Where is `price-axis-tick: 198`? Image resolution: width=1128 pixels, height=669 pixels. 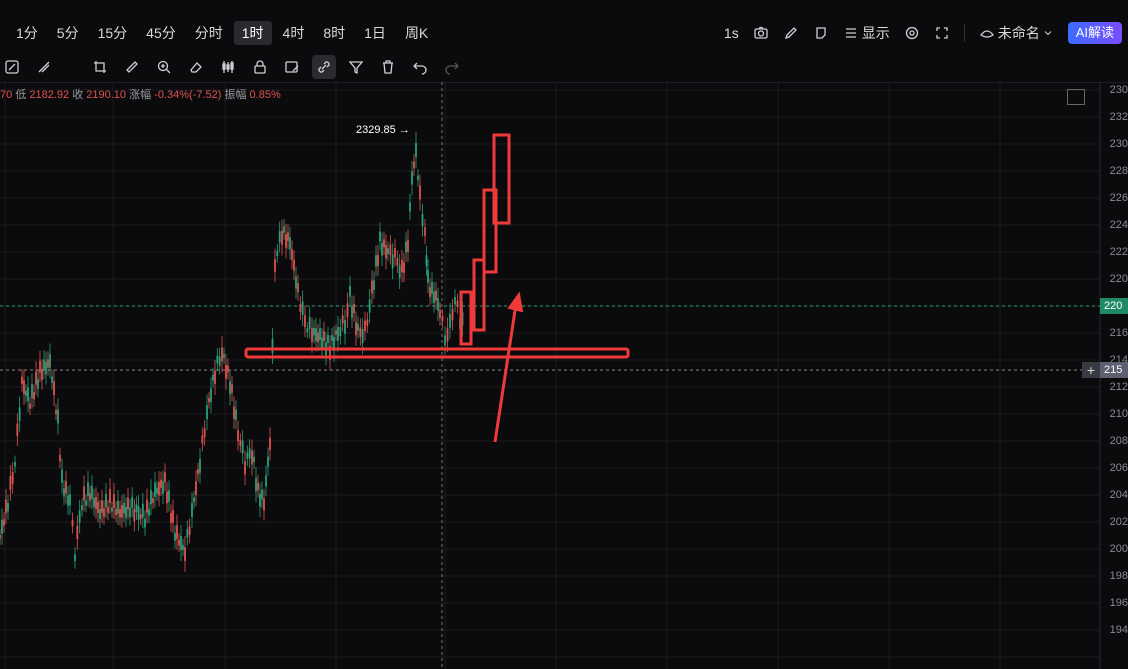 price-axis-tick: 198 is located at coordinates (1118, 576).